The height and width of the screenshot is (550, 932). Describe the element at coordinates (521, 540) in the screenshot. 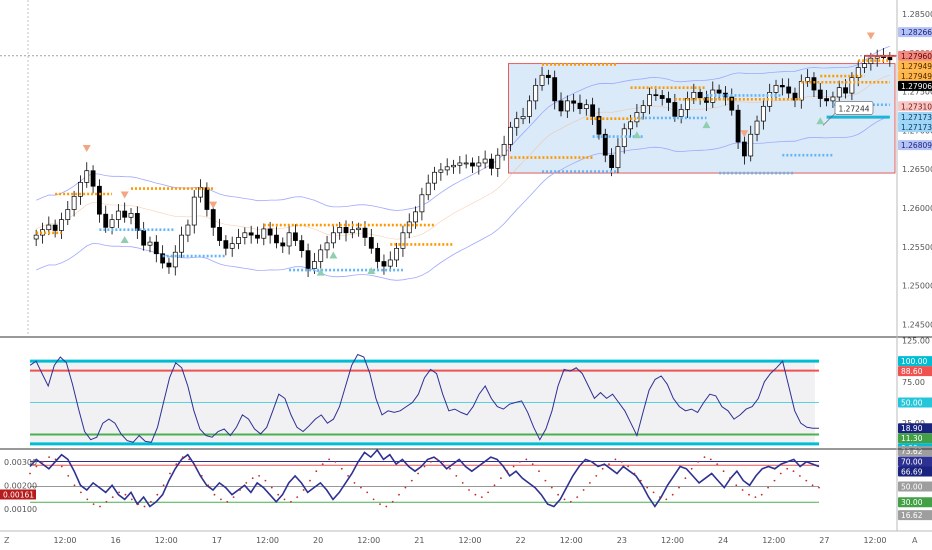

I see `time-tick-label: 22` at that location.